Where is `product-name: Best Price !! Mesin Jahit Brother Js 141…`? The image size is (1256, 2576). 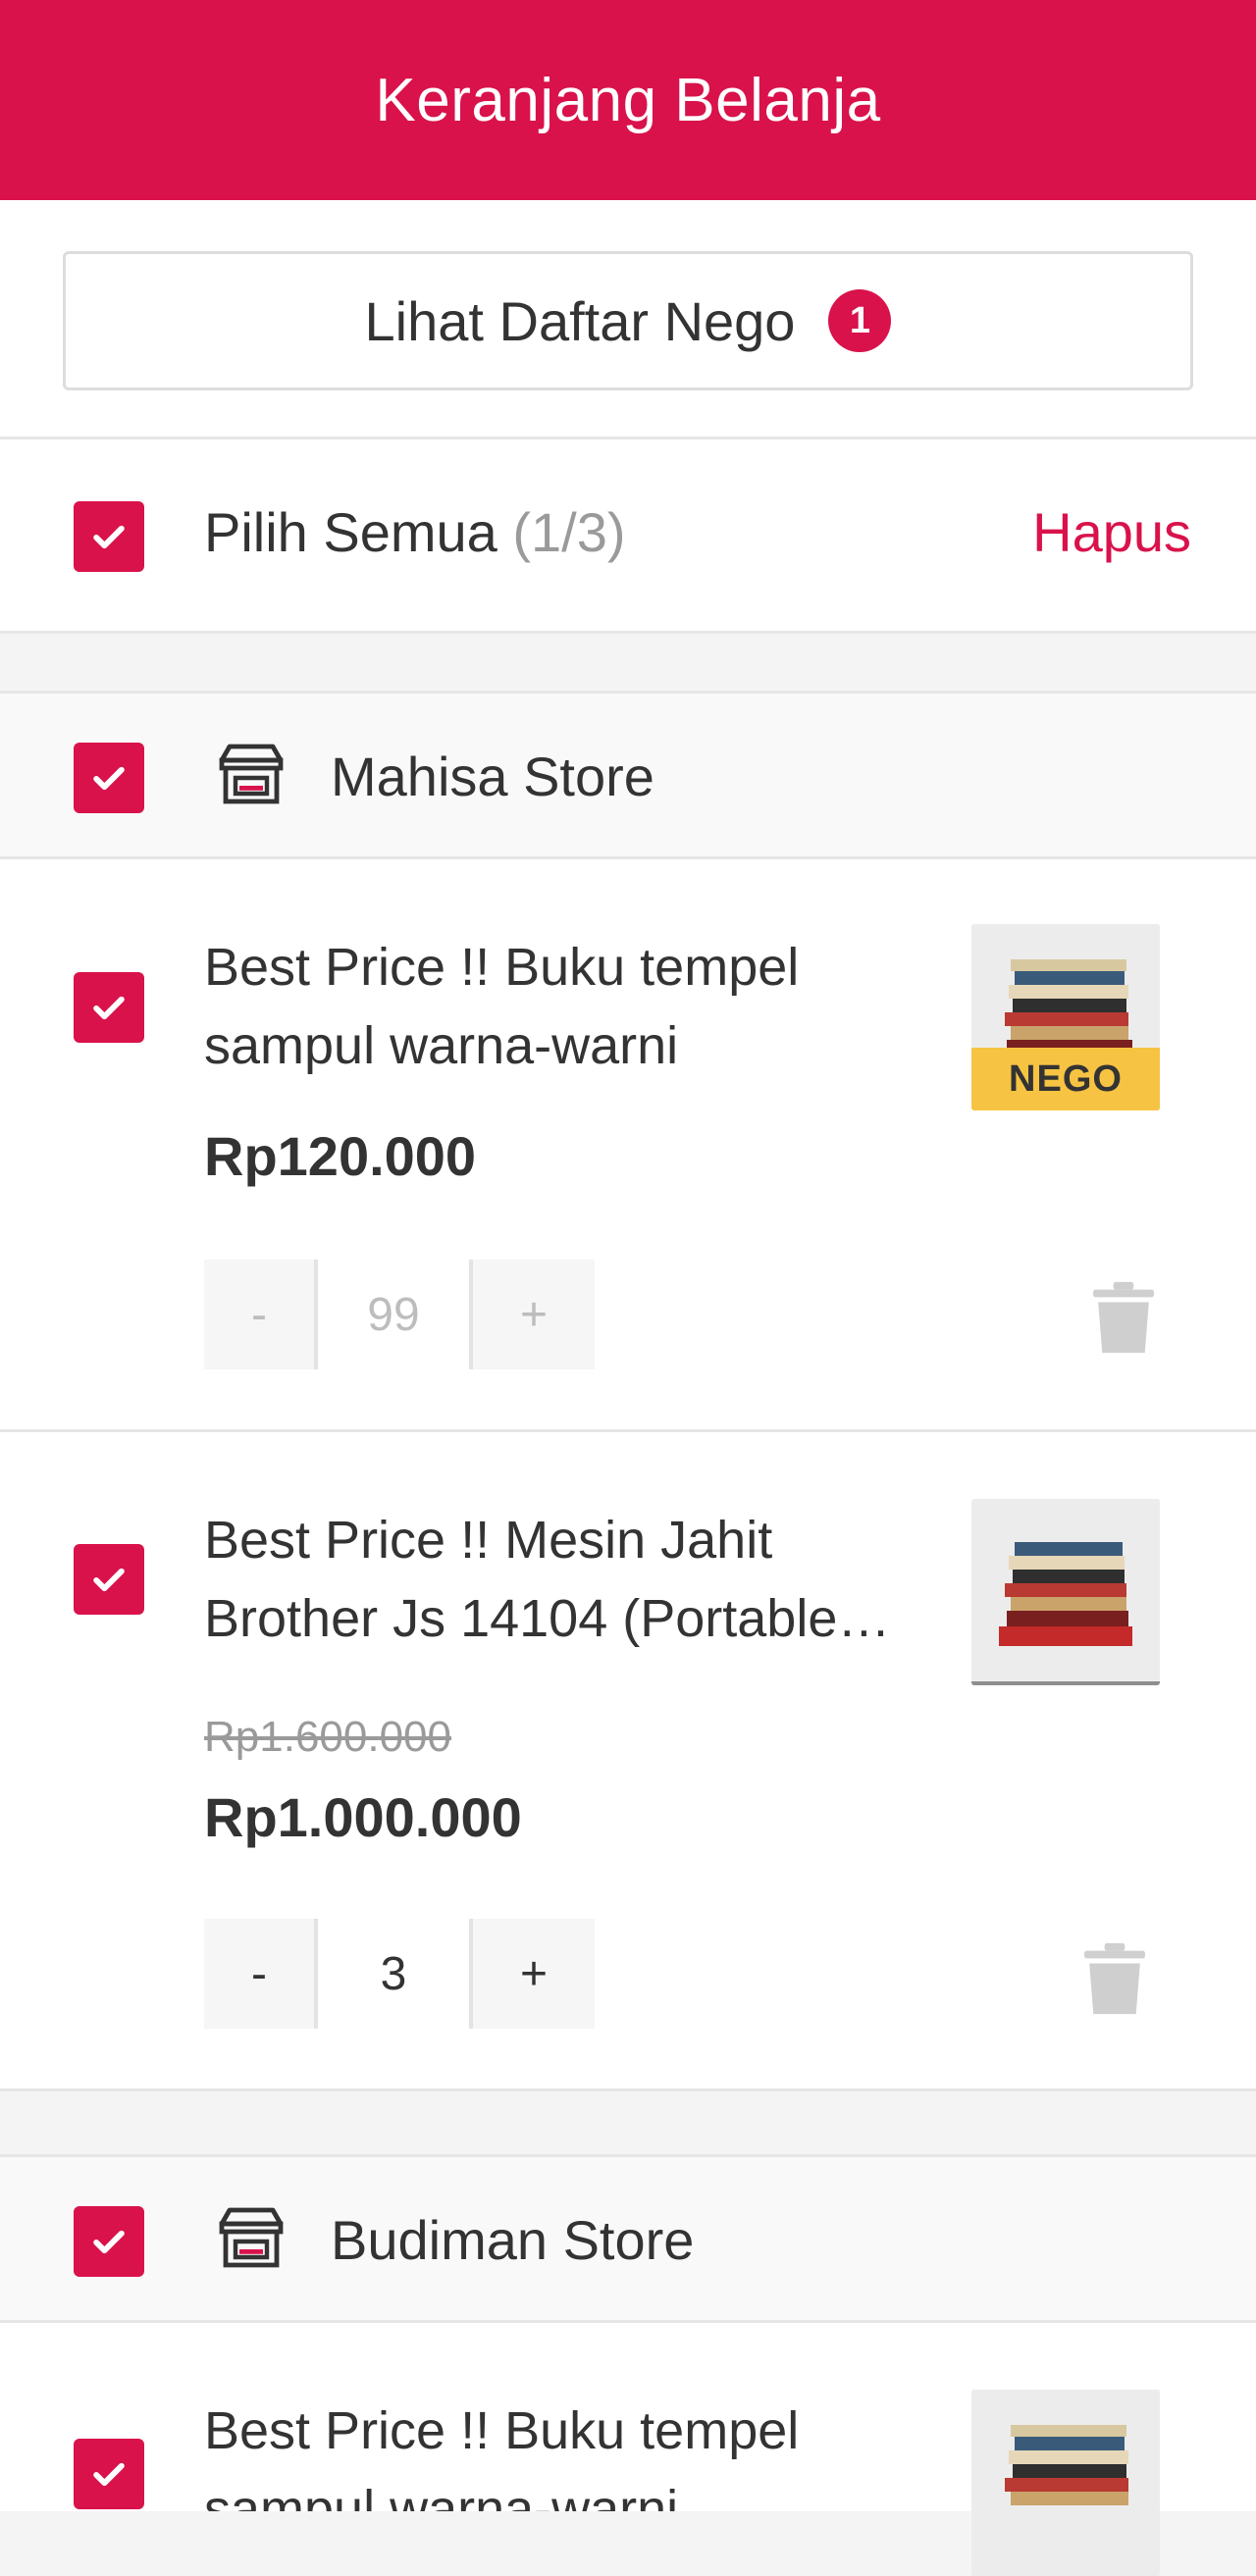
product-name: Best Price !! Mesin Jahit Brother Js 141… is located at coordinates (577, 1579).